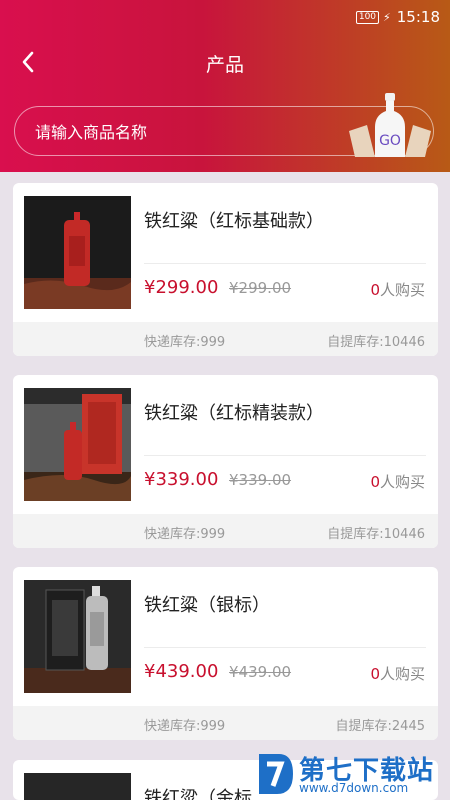 Image resolution: width=450 pixels, height=800 pixels. Describe the element at coordinates (198, 794) in the screenshot. I see `product-name: 铁红粱（金标` at that location.